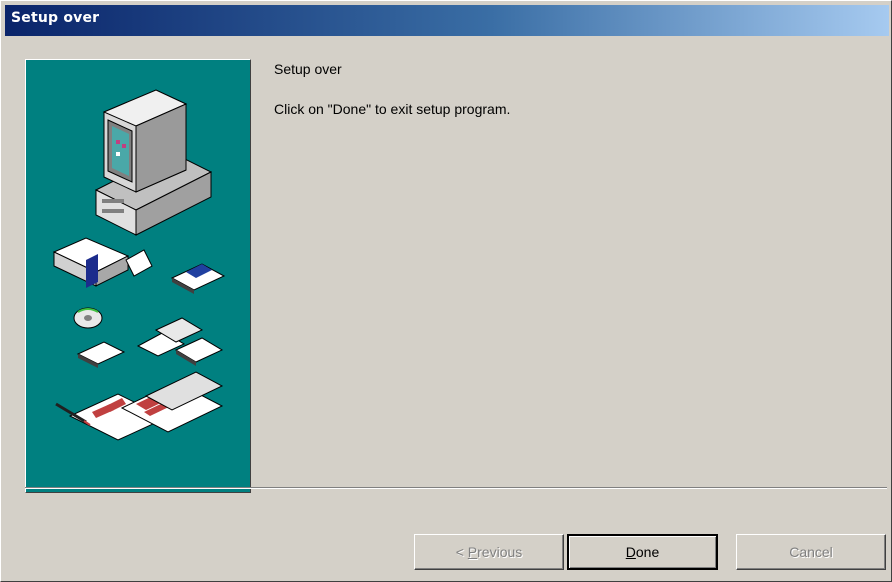 This screenshot has width=892, height=582. I want to click on cancel-label: Cancel, so click(811, 552).